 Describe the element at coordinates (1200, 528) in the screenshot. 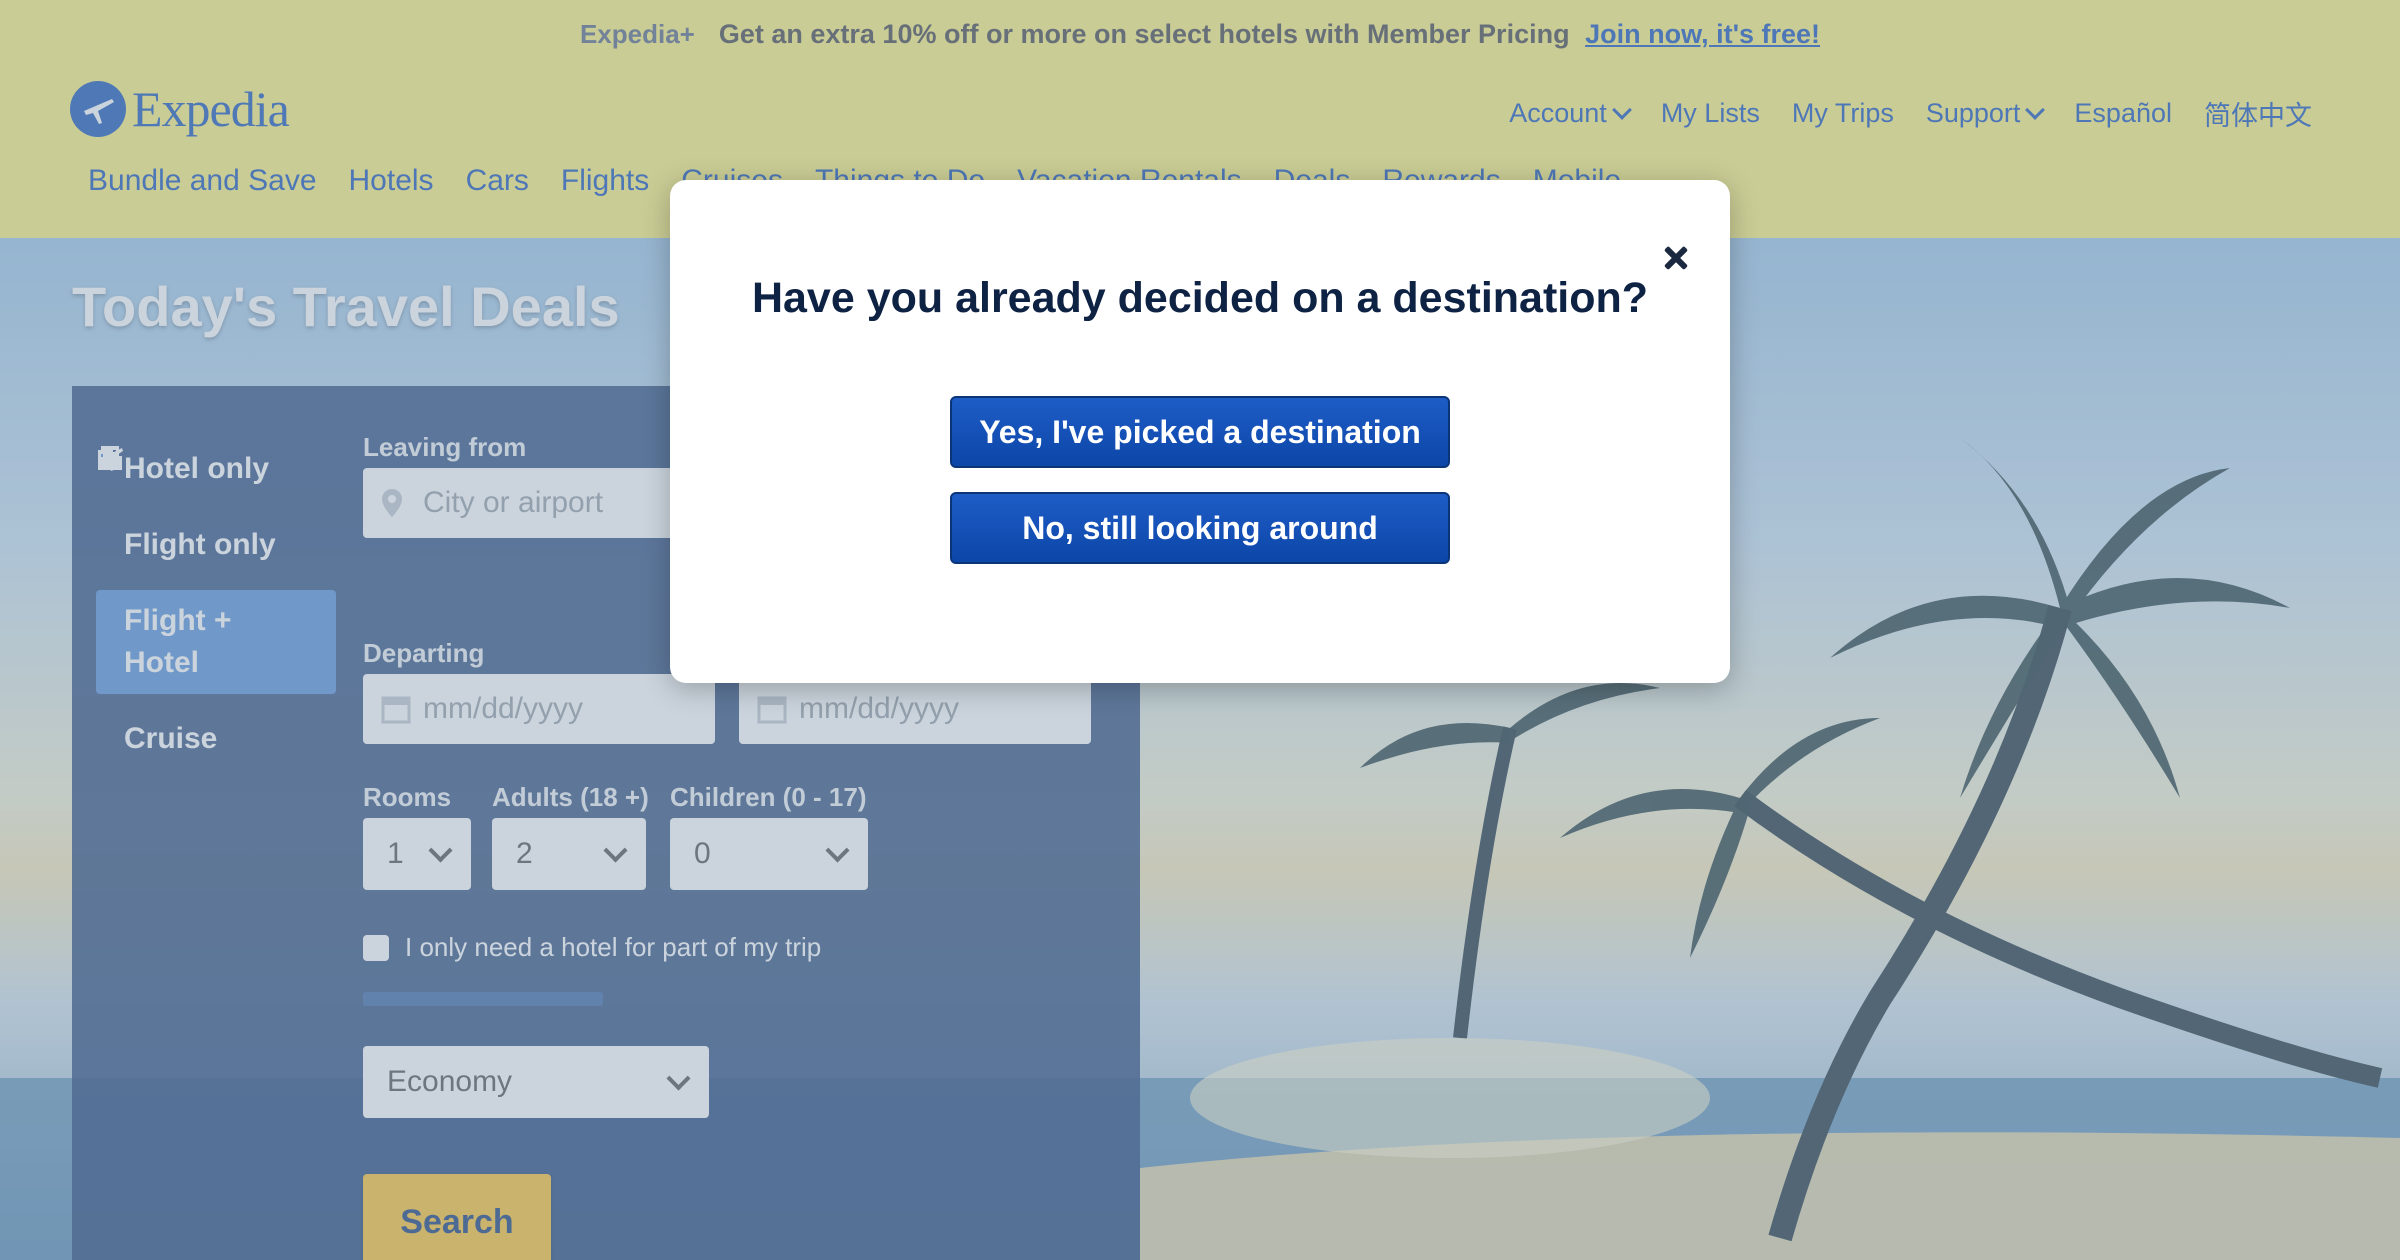

I see `still-looking-button: No, still looking around` at that location.